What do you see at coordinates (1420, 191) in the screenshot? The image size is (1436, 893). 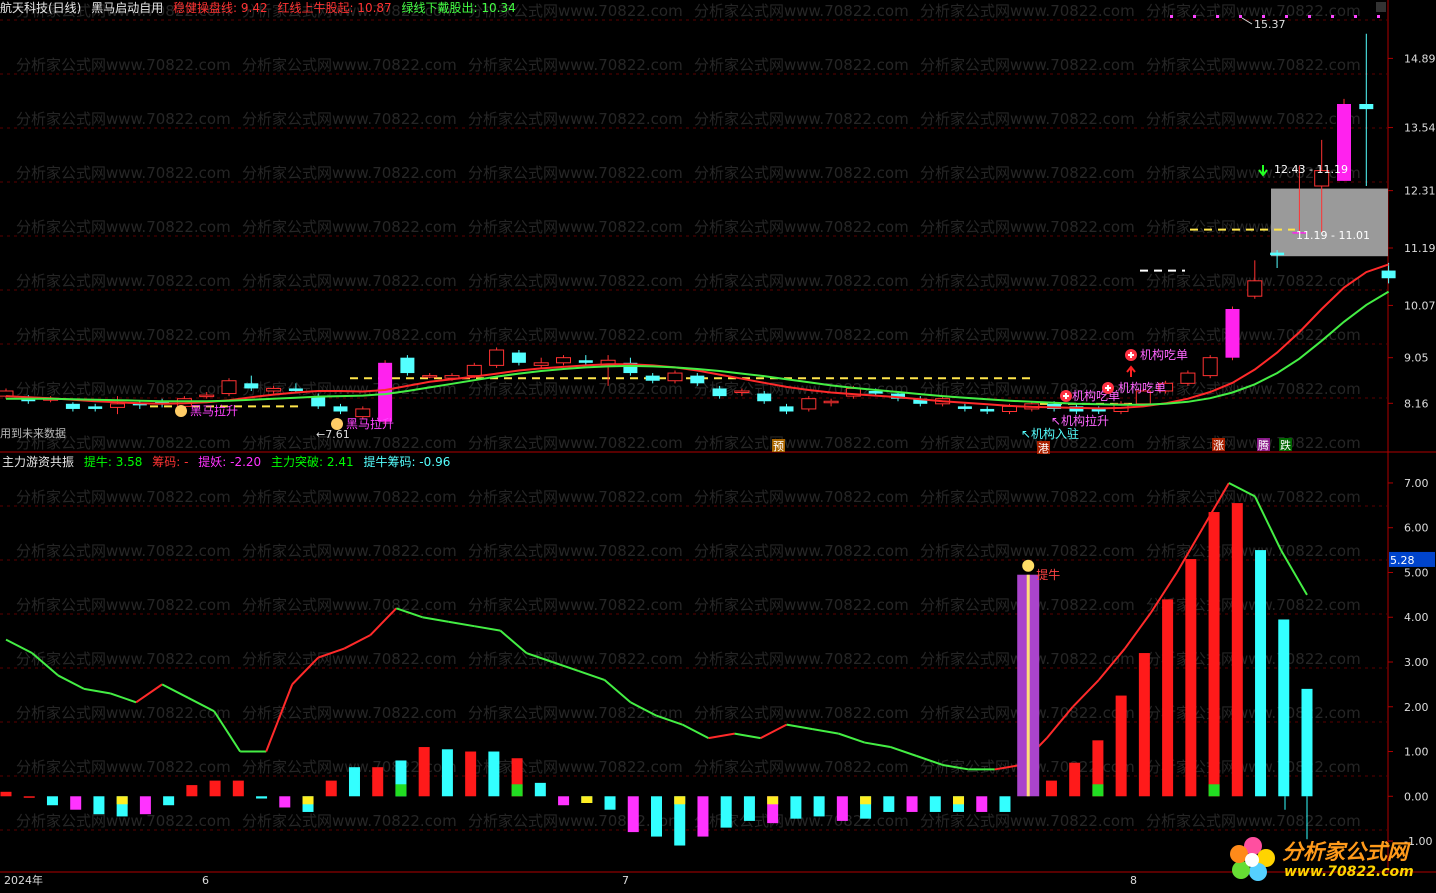 I see `upper-axis-label: 12.31` at bounding box center [1420, 191].